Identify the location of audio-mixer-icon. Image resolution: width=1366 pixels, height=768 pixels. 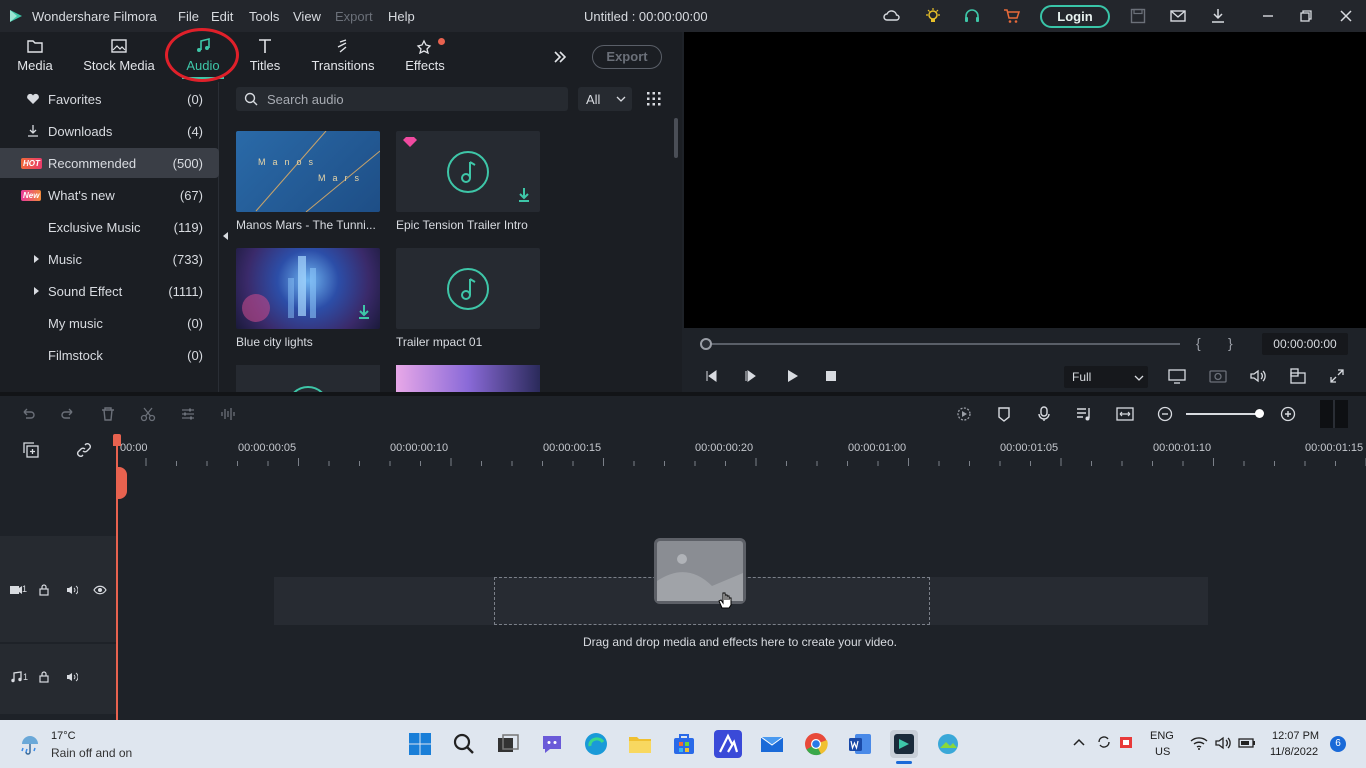
(1084, 414).